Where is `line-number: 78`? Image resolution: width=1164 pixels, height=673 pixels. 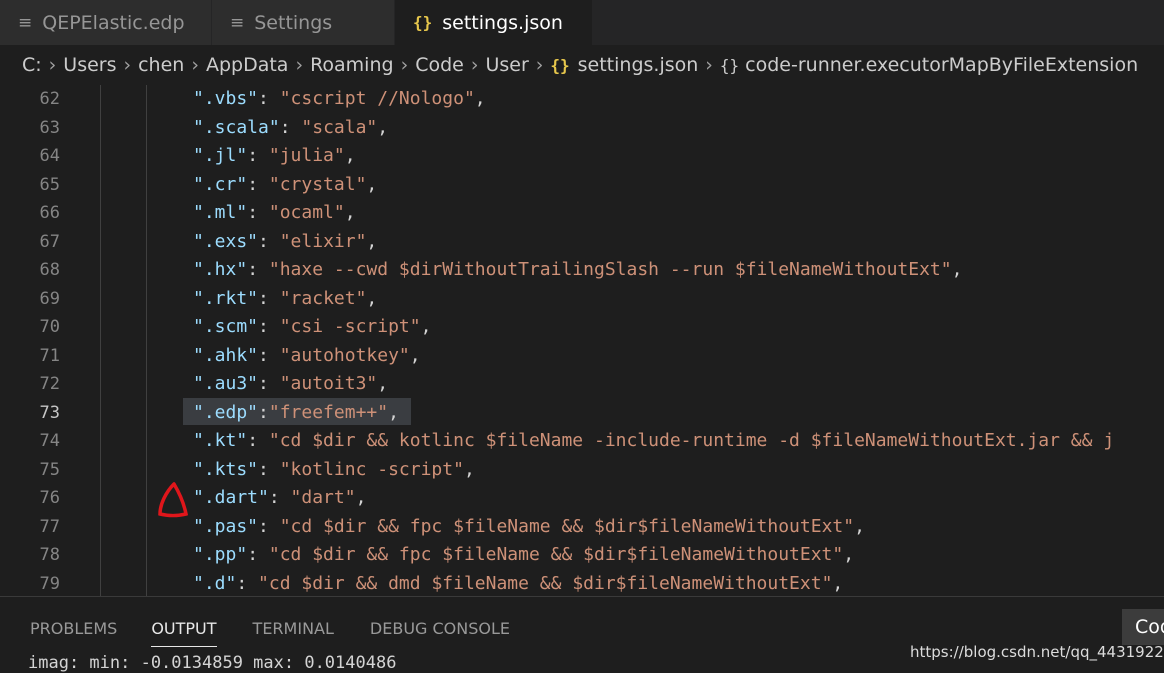 line-number: 78 is located at coordinates (49, 555).